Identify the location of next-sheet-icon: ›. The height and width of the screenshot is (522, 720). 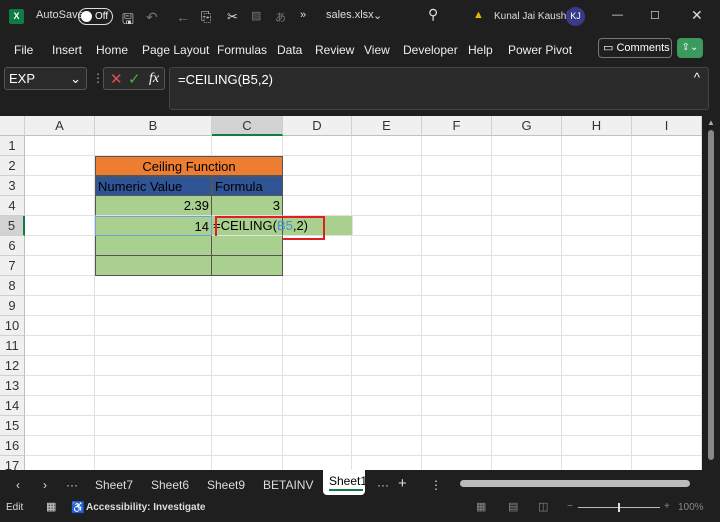
(45, 485).